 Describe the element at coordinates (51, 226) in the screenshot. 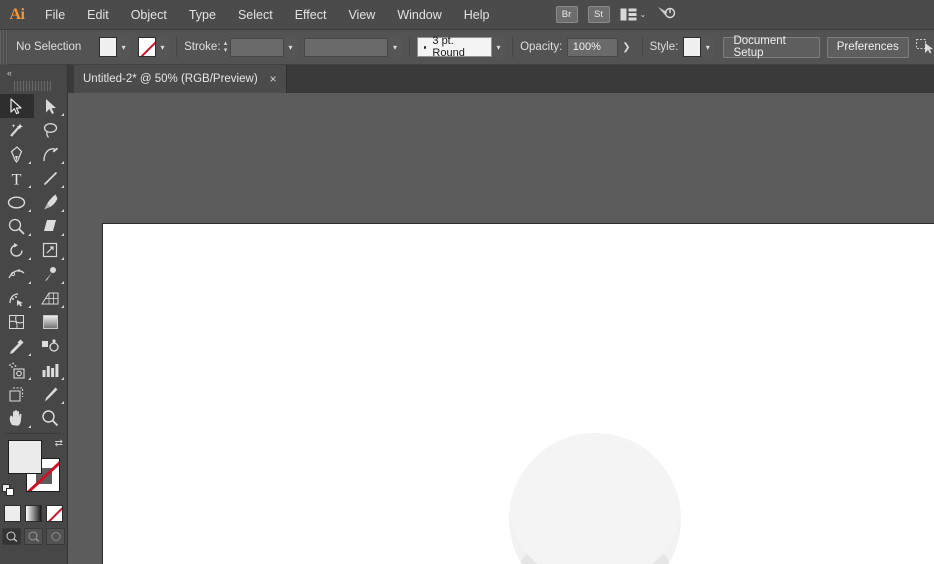

I see `eraser-tool` at that location.